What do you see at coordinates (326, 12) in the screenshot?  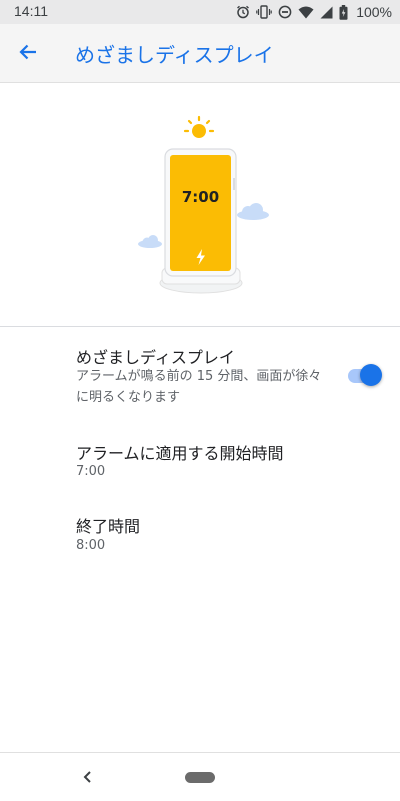 I see `signal-icon` at bounding box center [326, 12].